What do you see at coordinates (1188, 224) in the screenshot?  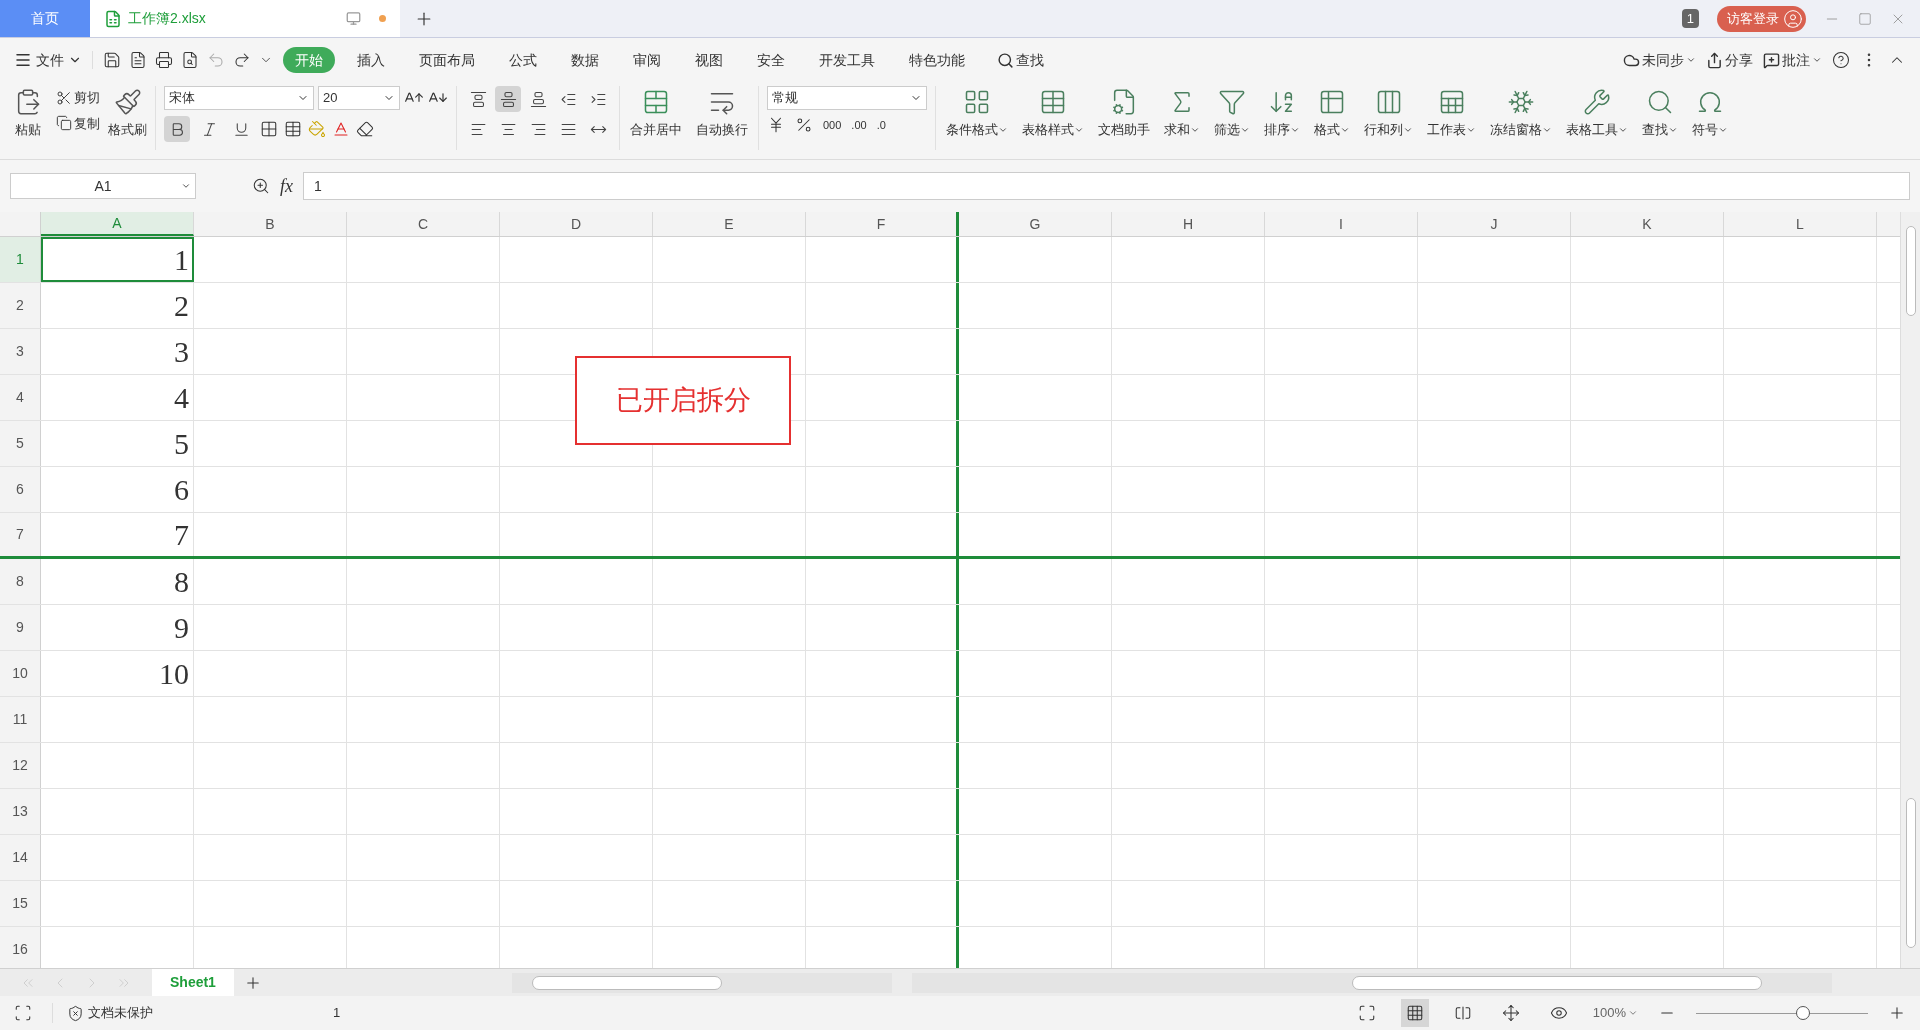 I see `column-header: H` at bounding box center [1188, 224].